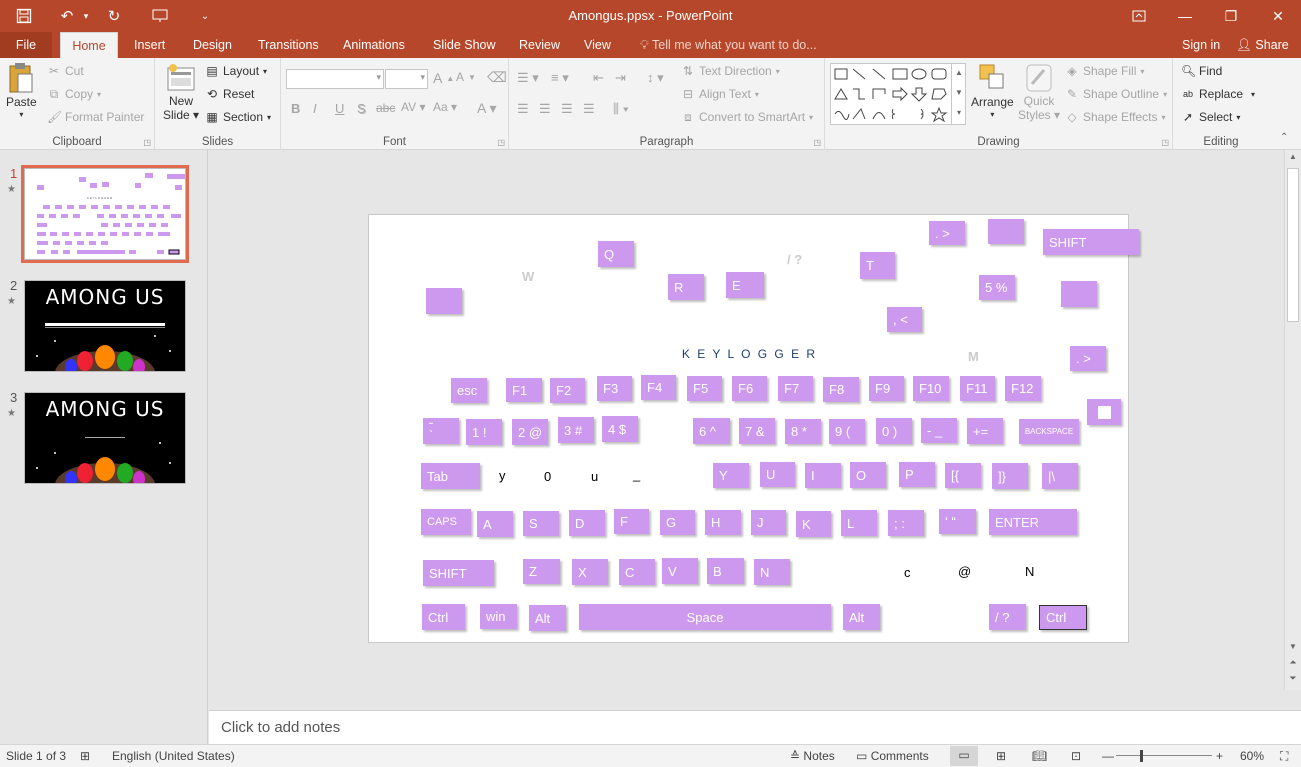 This screenshot has height=767, width=1301. I want to click on align-left-icon: ☰, so click(523, 109).